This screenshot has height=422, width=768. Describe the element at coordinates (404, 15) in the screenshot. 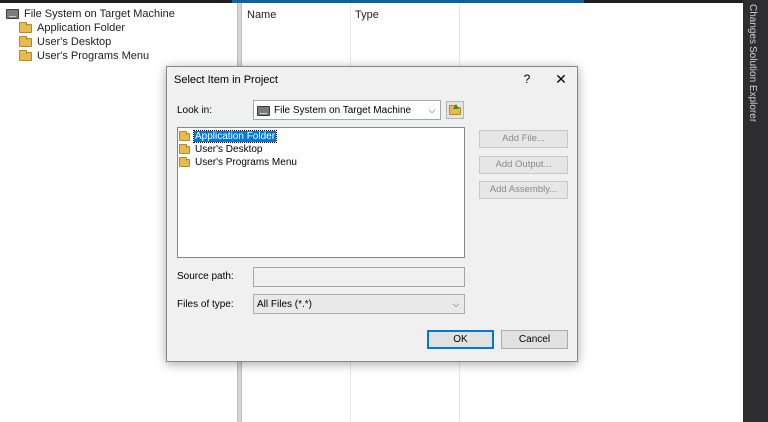

I see `column-header-type: Type` at that location.